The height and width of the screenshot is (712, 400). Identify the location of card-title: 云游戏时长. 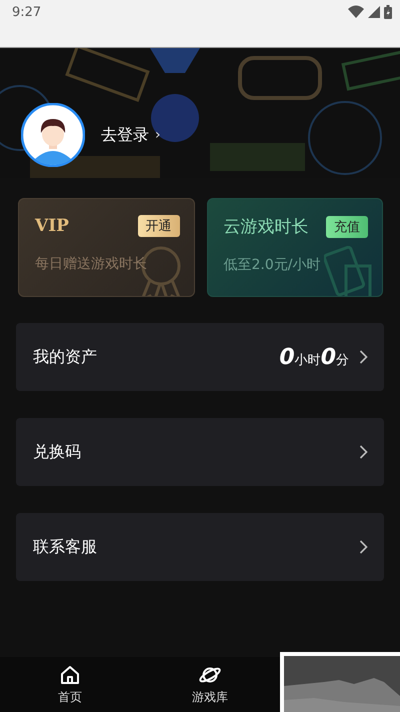
(266, 227).